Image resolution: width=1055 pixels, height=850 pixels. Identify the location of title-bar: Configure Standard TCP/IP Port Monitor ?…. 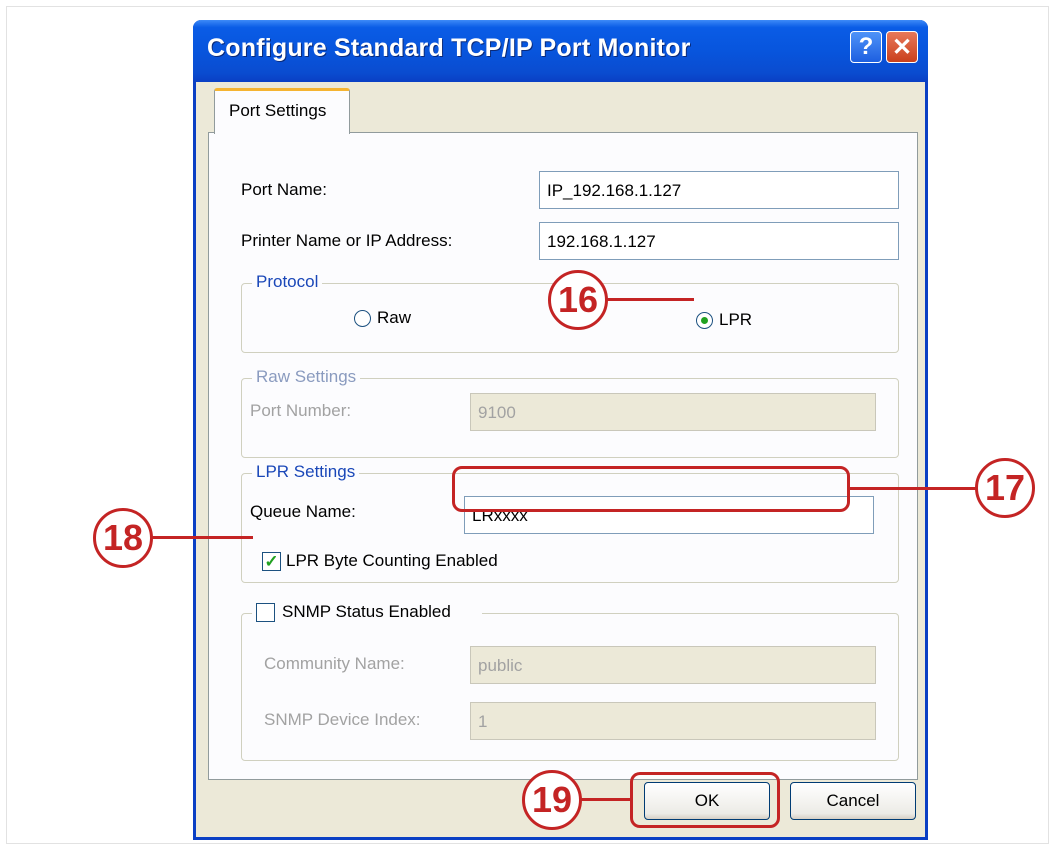
(560, 51).